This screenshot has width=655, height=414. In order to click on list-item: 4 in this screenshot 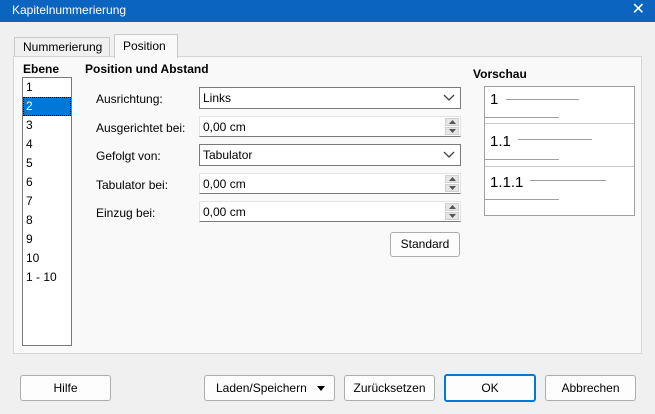, I will do `click(47, 144)`.